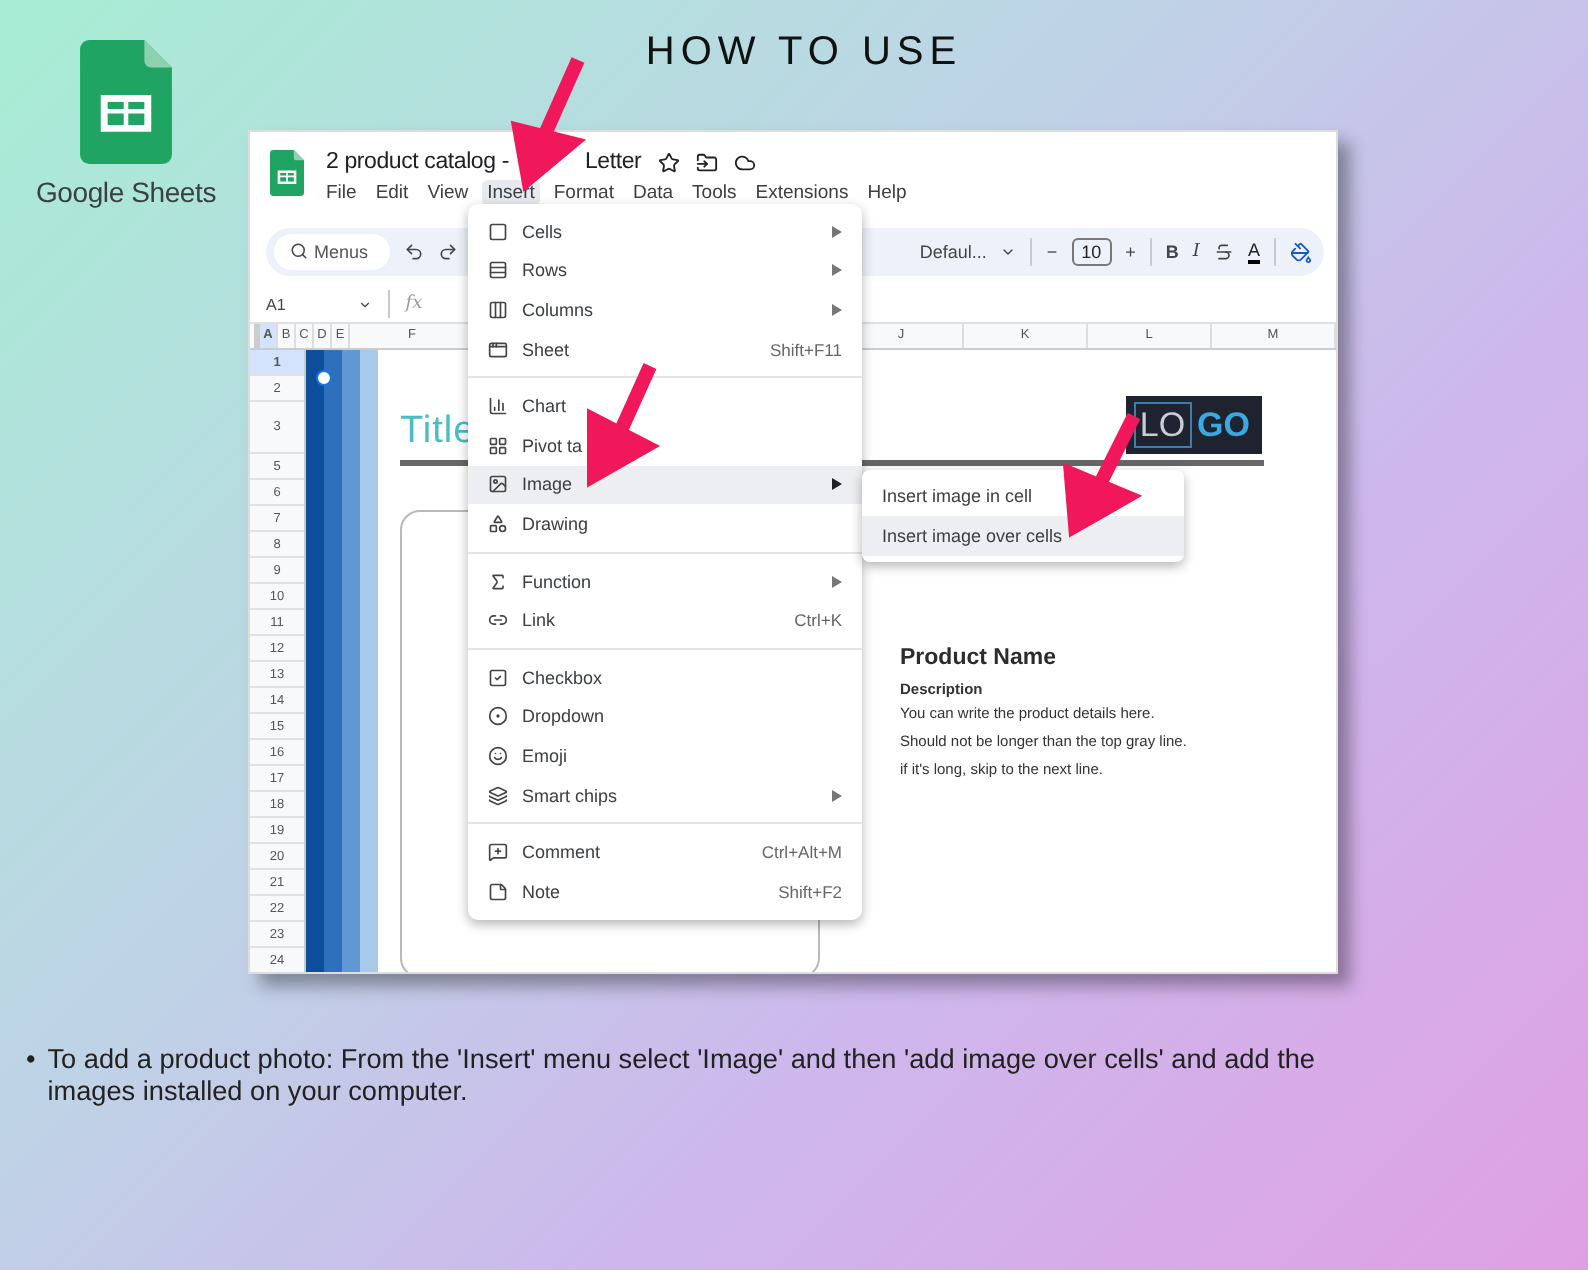 The height and width of the screenshot is (1270, 1588). Describe the element at coordinates (126, 192) in the screenshot. I see `brand-name: Google Sheets` at that location.